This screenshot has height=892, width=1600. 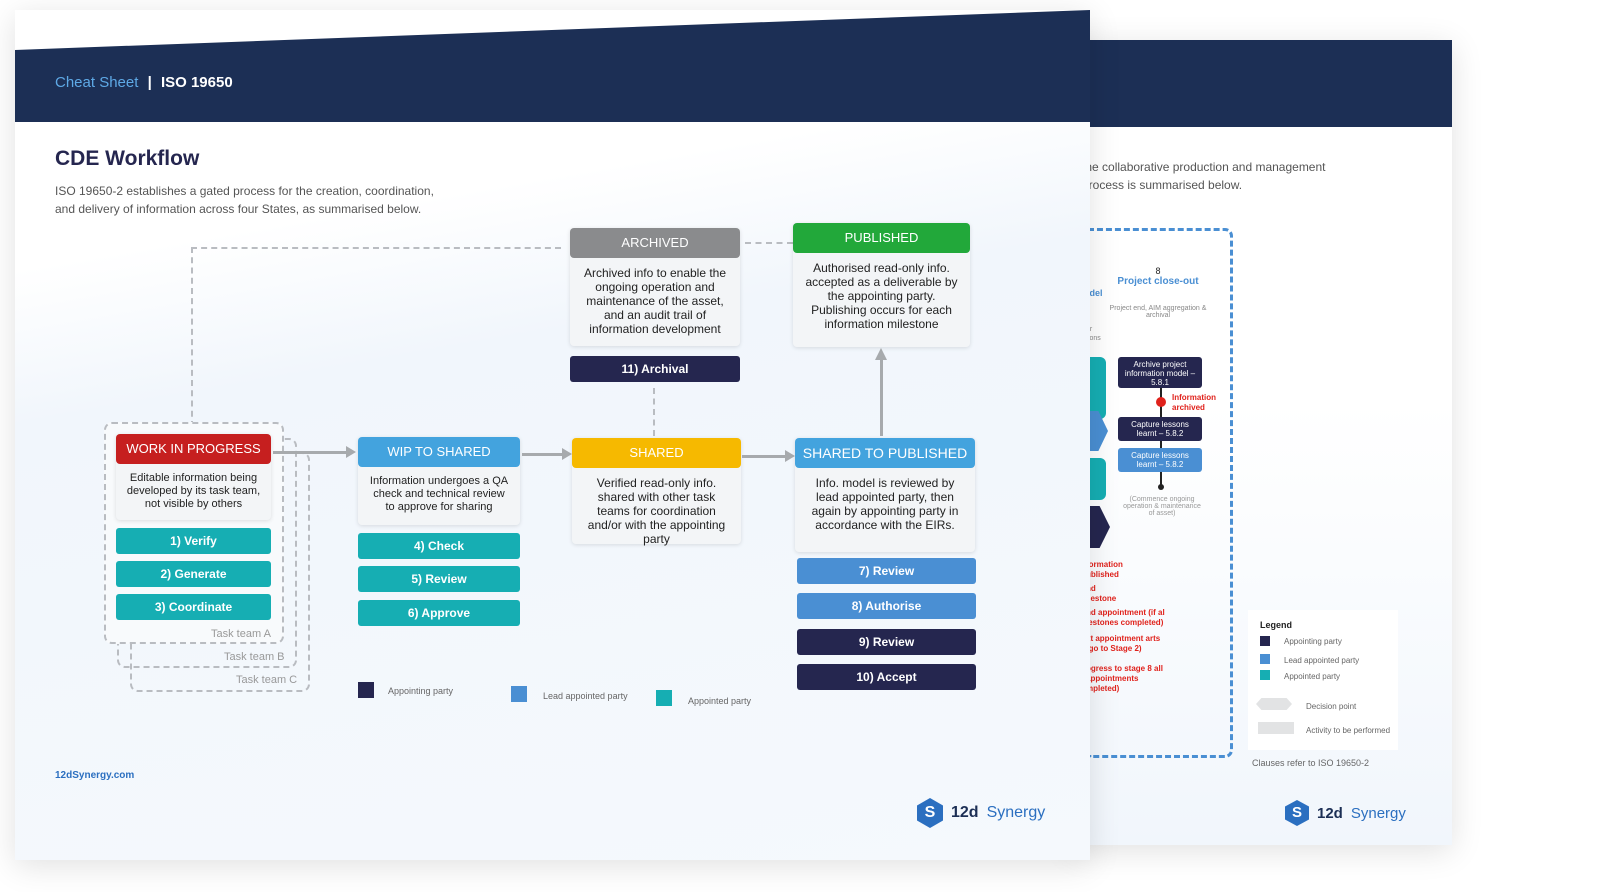 I want to click on arrow-shared-to-publish, so click(x=768, y=456).